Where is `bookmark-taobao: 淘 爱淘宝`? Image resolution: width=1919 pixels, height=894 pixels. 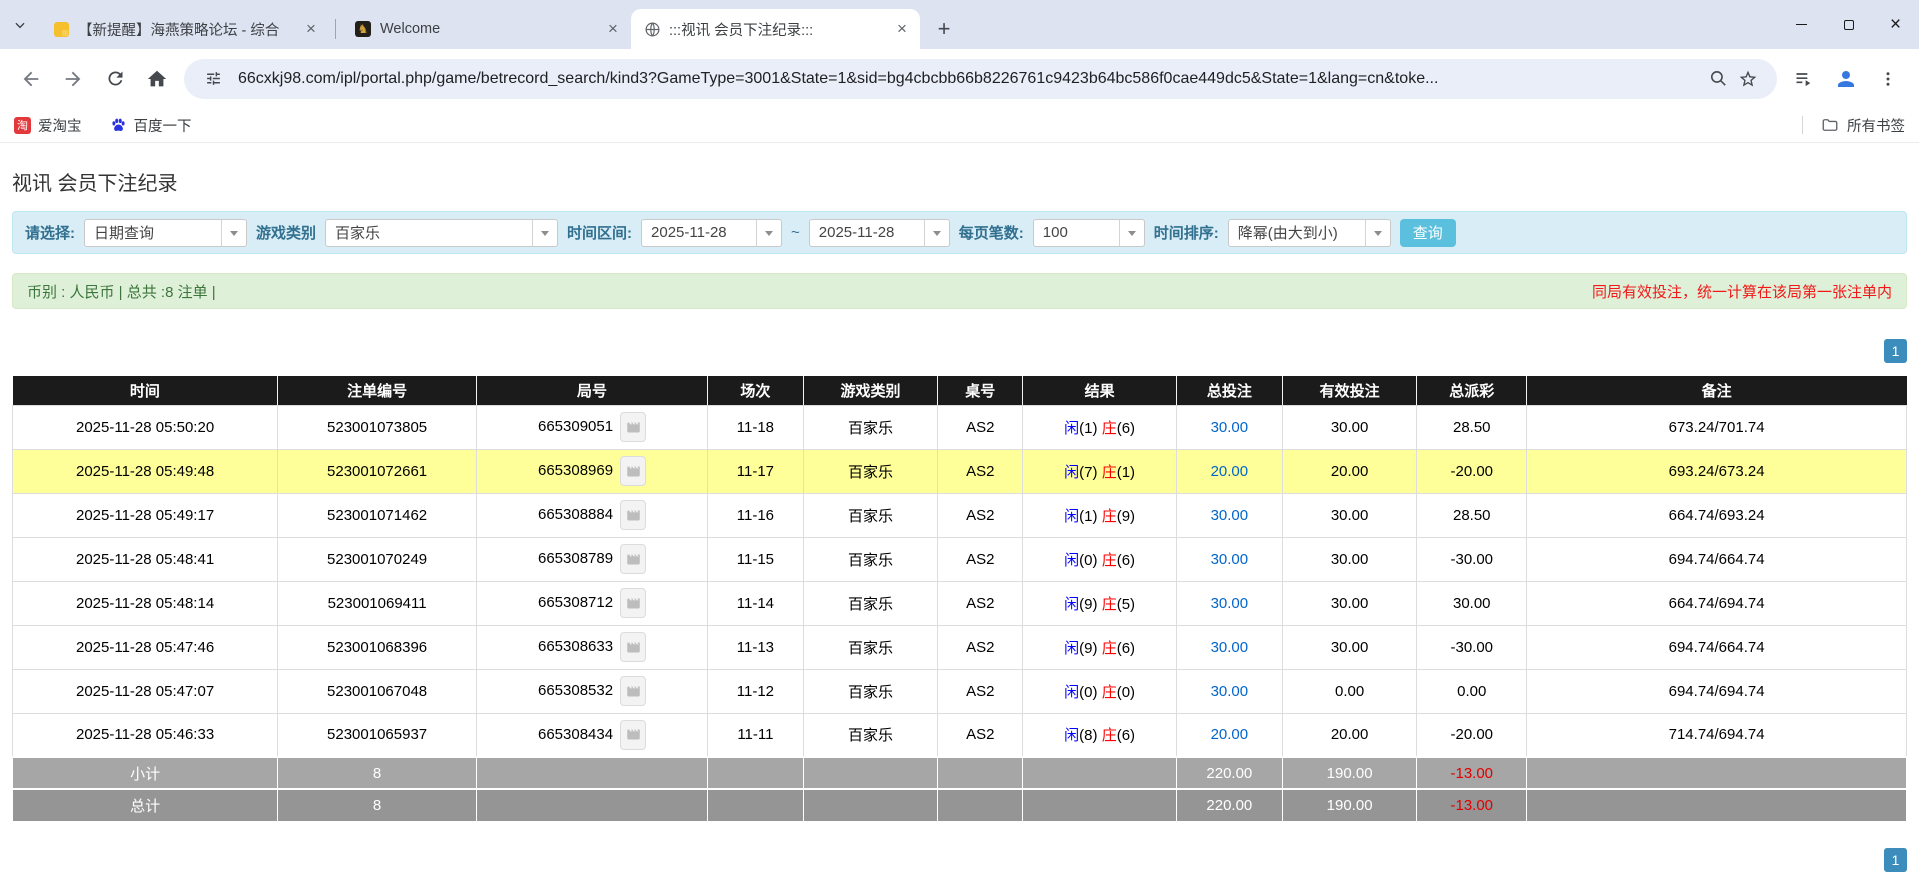 bookmark-taobao: 淘 爱淘宝 is located at coordinates (48, 125).